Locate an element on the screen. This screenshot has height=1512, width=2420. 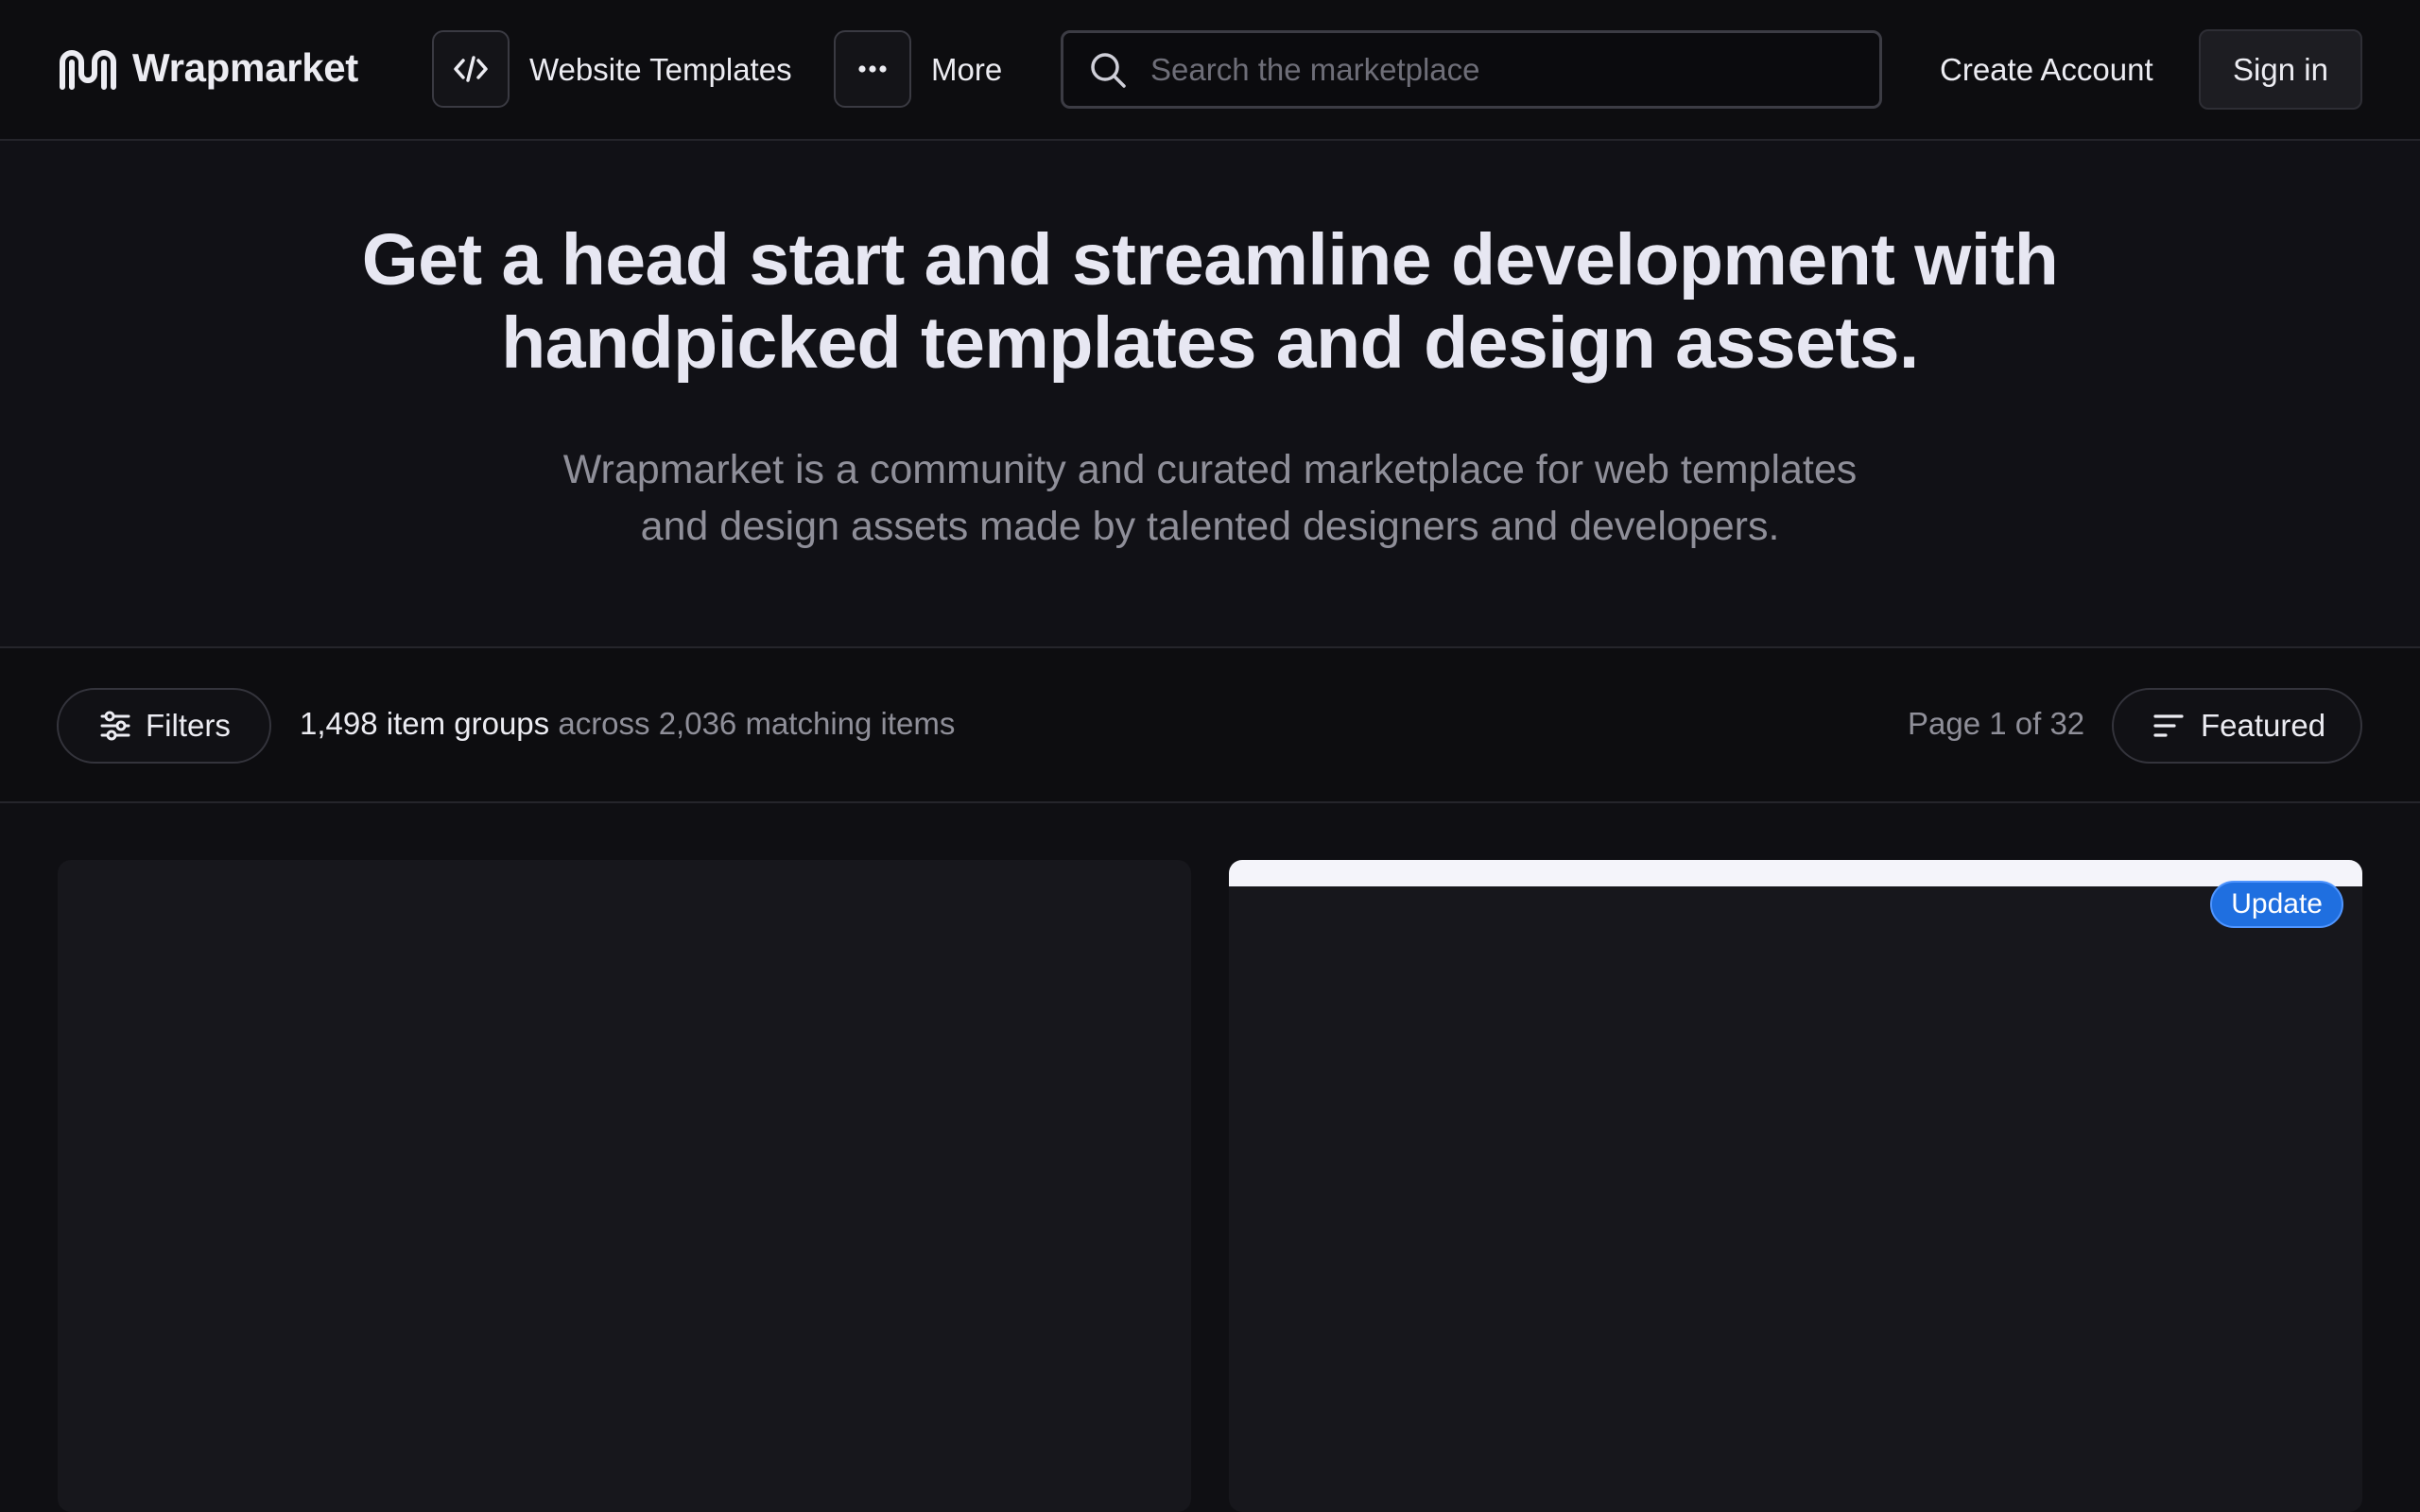
filters-button: Filters is located at coordinates (164, 726).